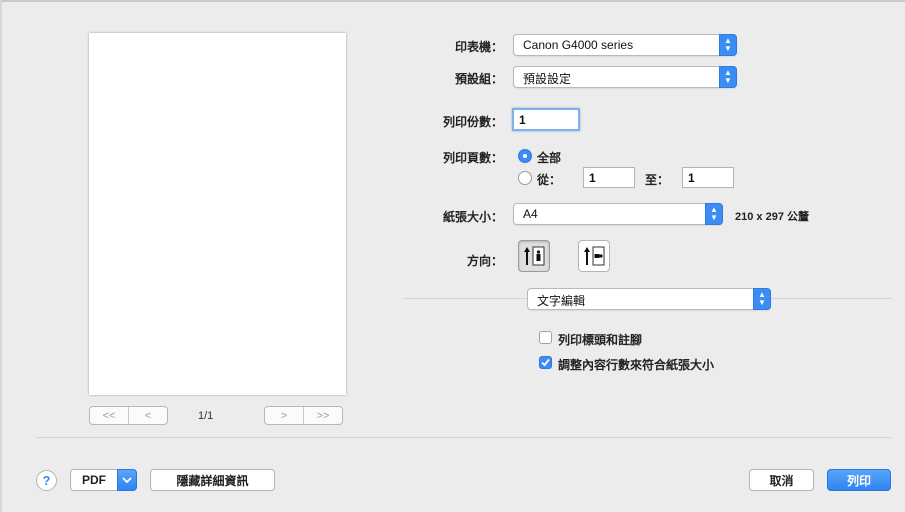 The image size is (905, 512). Describe the element at coordinates (657, 180) in the screenshot. I see `pages-to-label: 至：` at that location.